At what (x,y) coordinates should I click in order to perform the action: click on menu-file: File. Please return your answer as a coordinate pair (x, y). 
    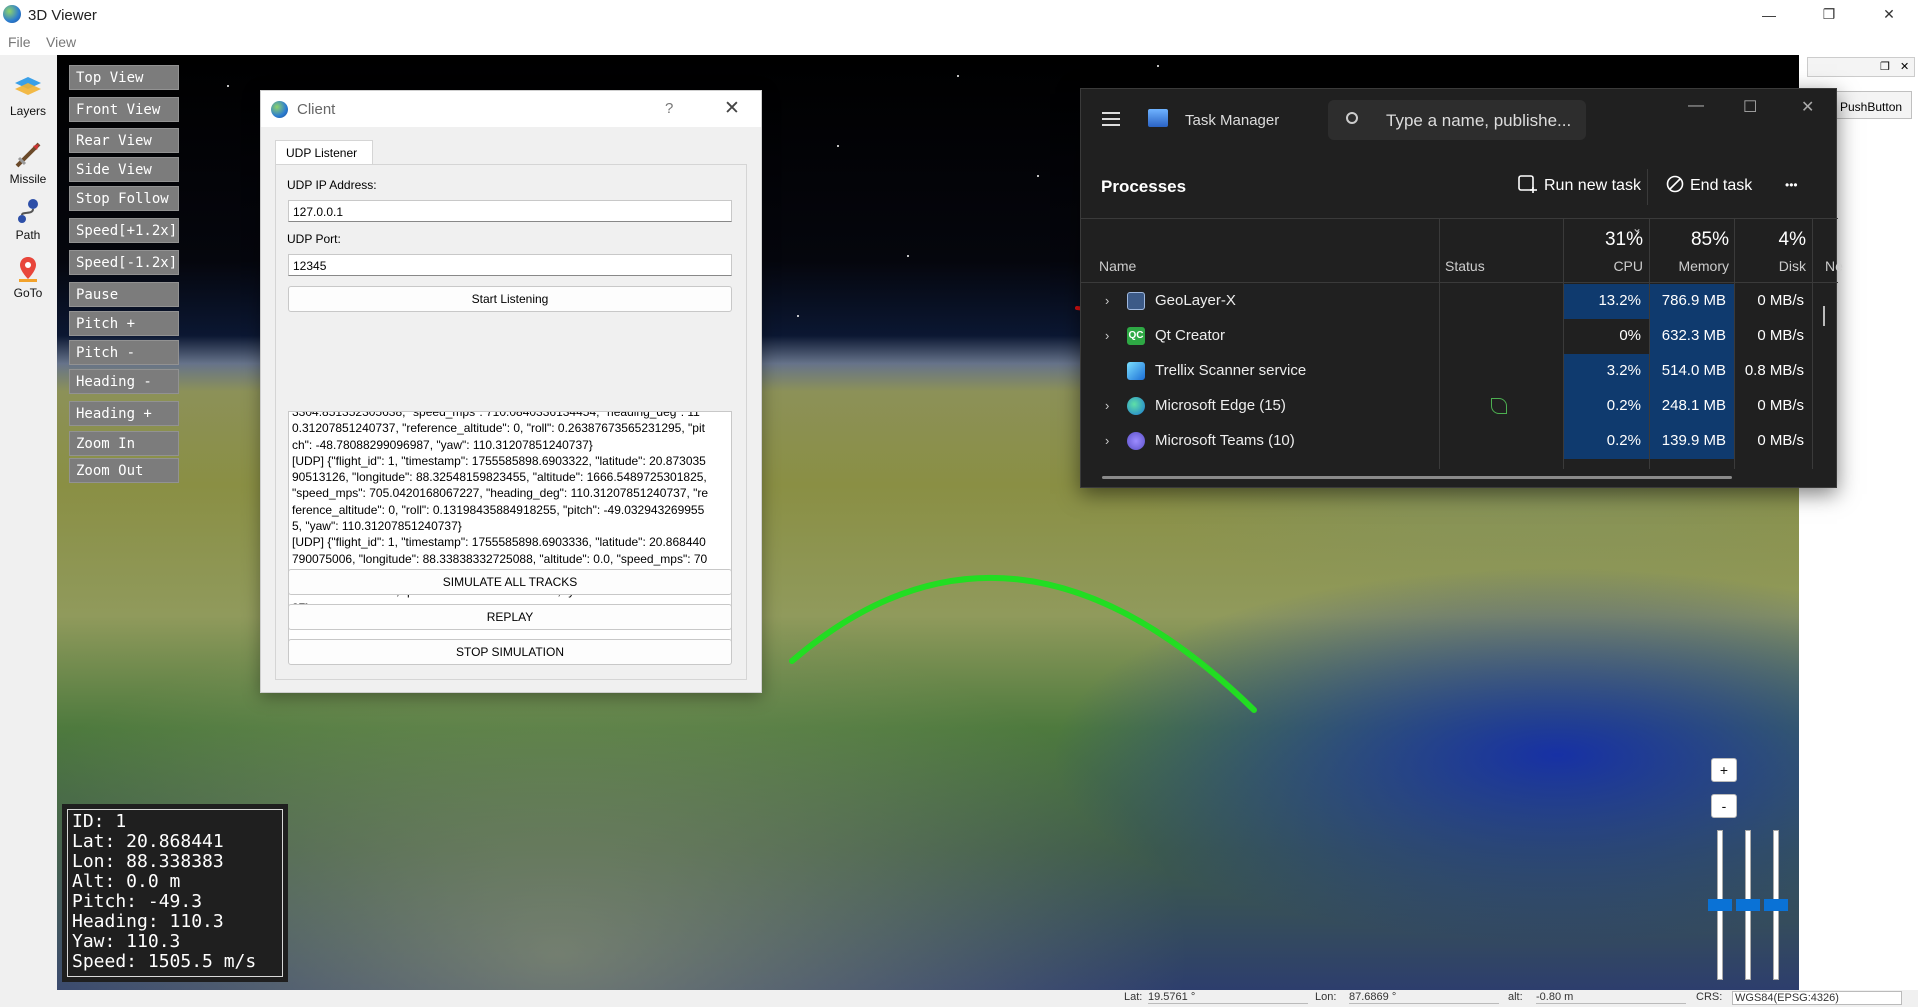
    Looking at the image, I should click on (19, 42).